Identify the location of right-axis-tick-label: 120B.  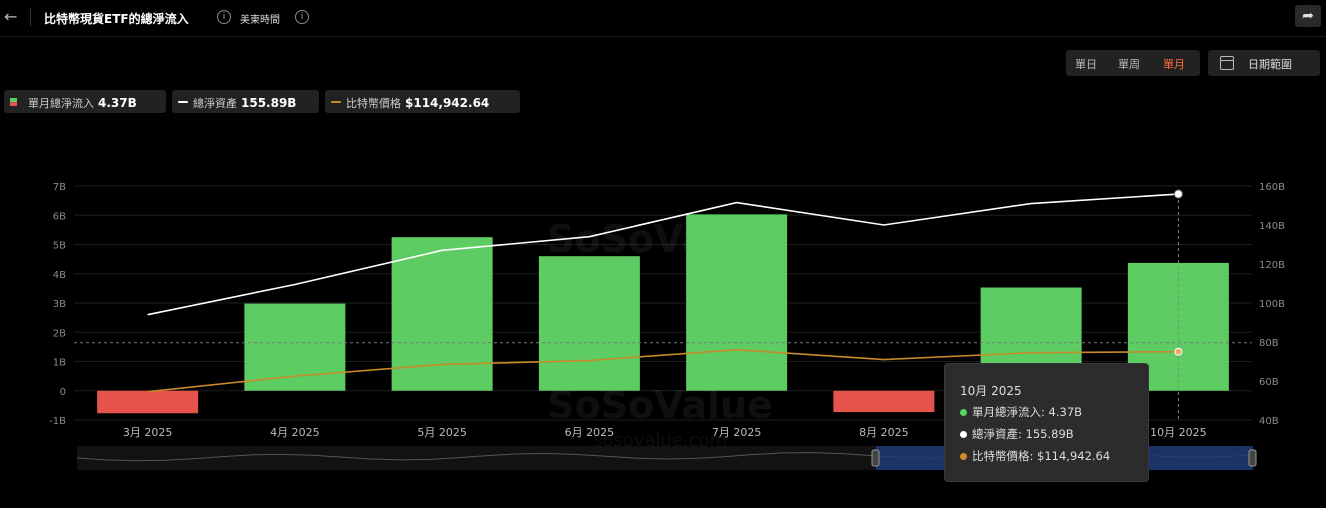
(1272, 265).